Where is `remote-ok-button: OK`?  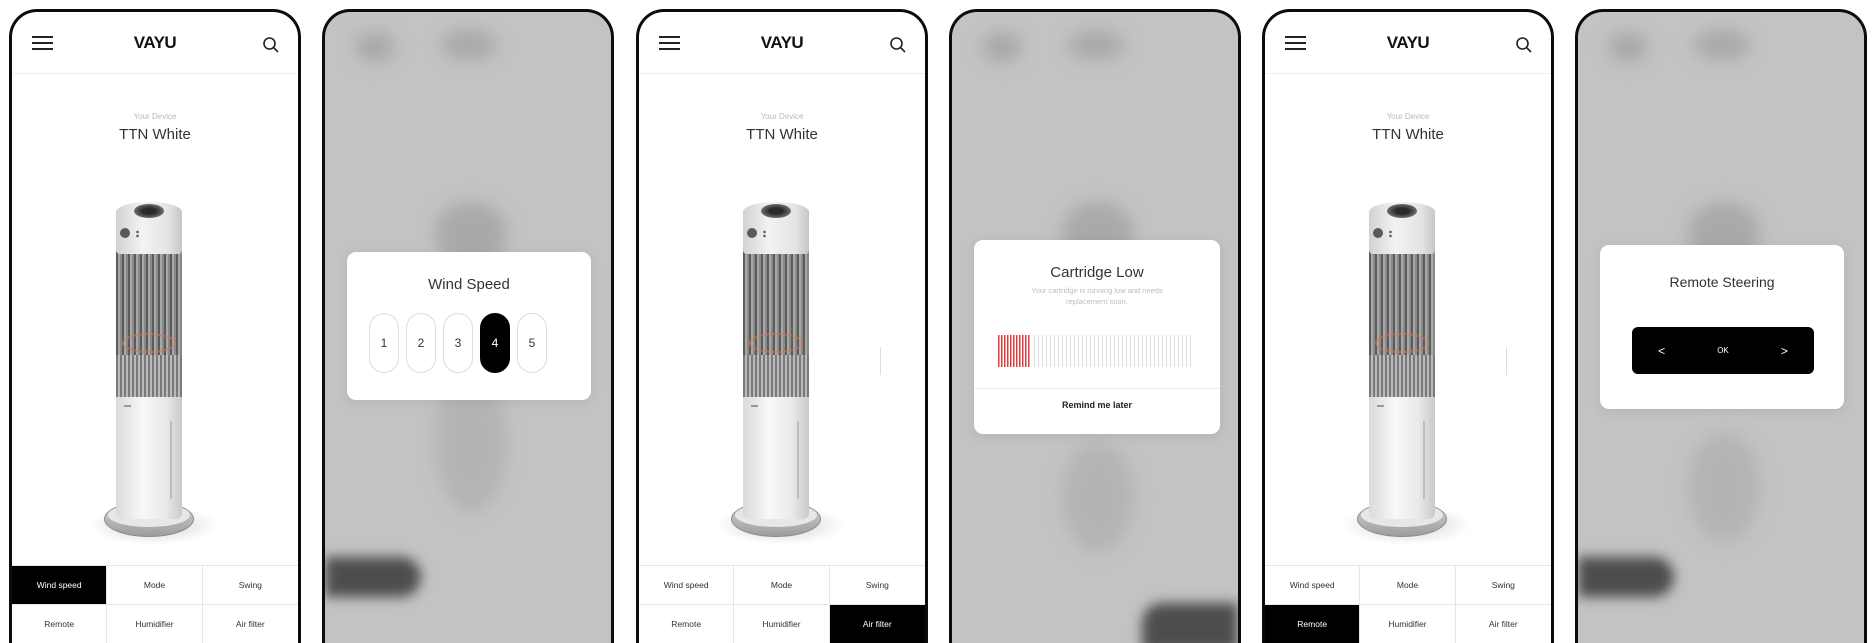 remote-ok-button: OK is located at coordinates (1723, 350).